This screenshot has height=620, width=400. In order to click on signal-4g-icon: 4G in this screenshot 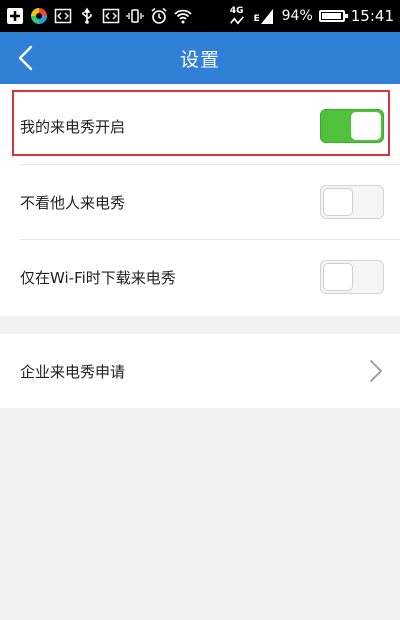, I will do `click(237, 16)`.